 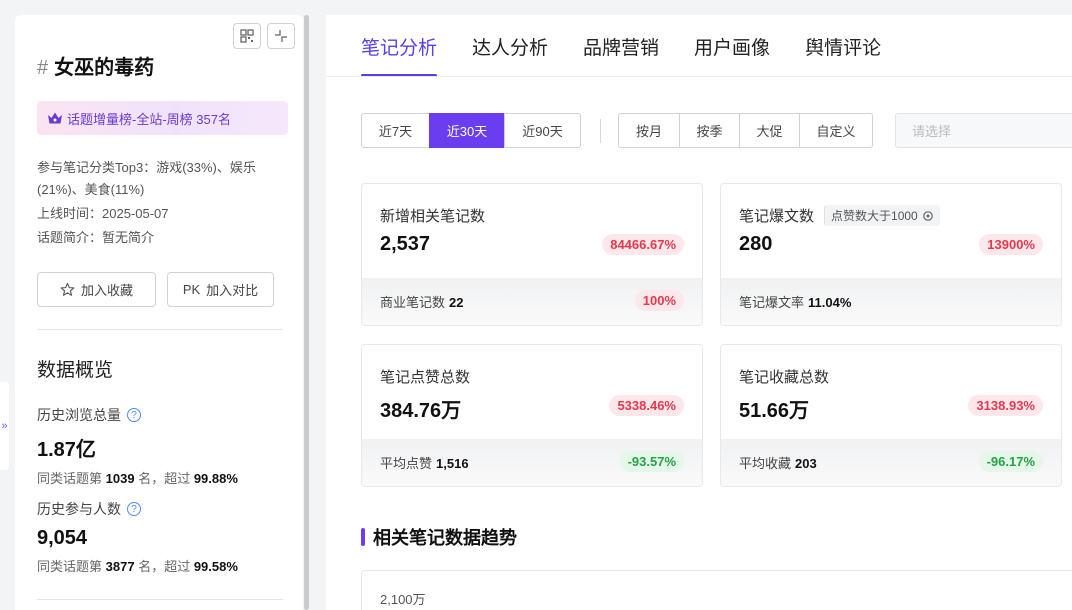 What do you see at coordinates (62, 538) in the screenshot?
I see `stat-value: 9,054` at bounding box center [62, 538].